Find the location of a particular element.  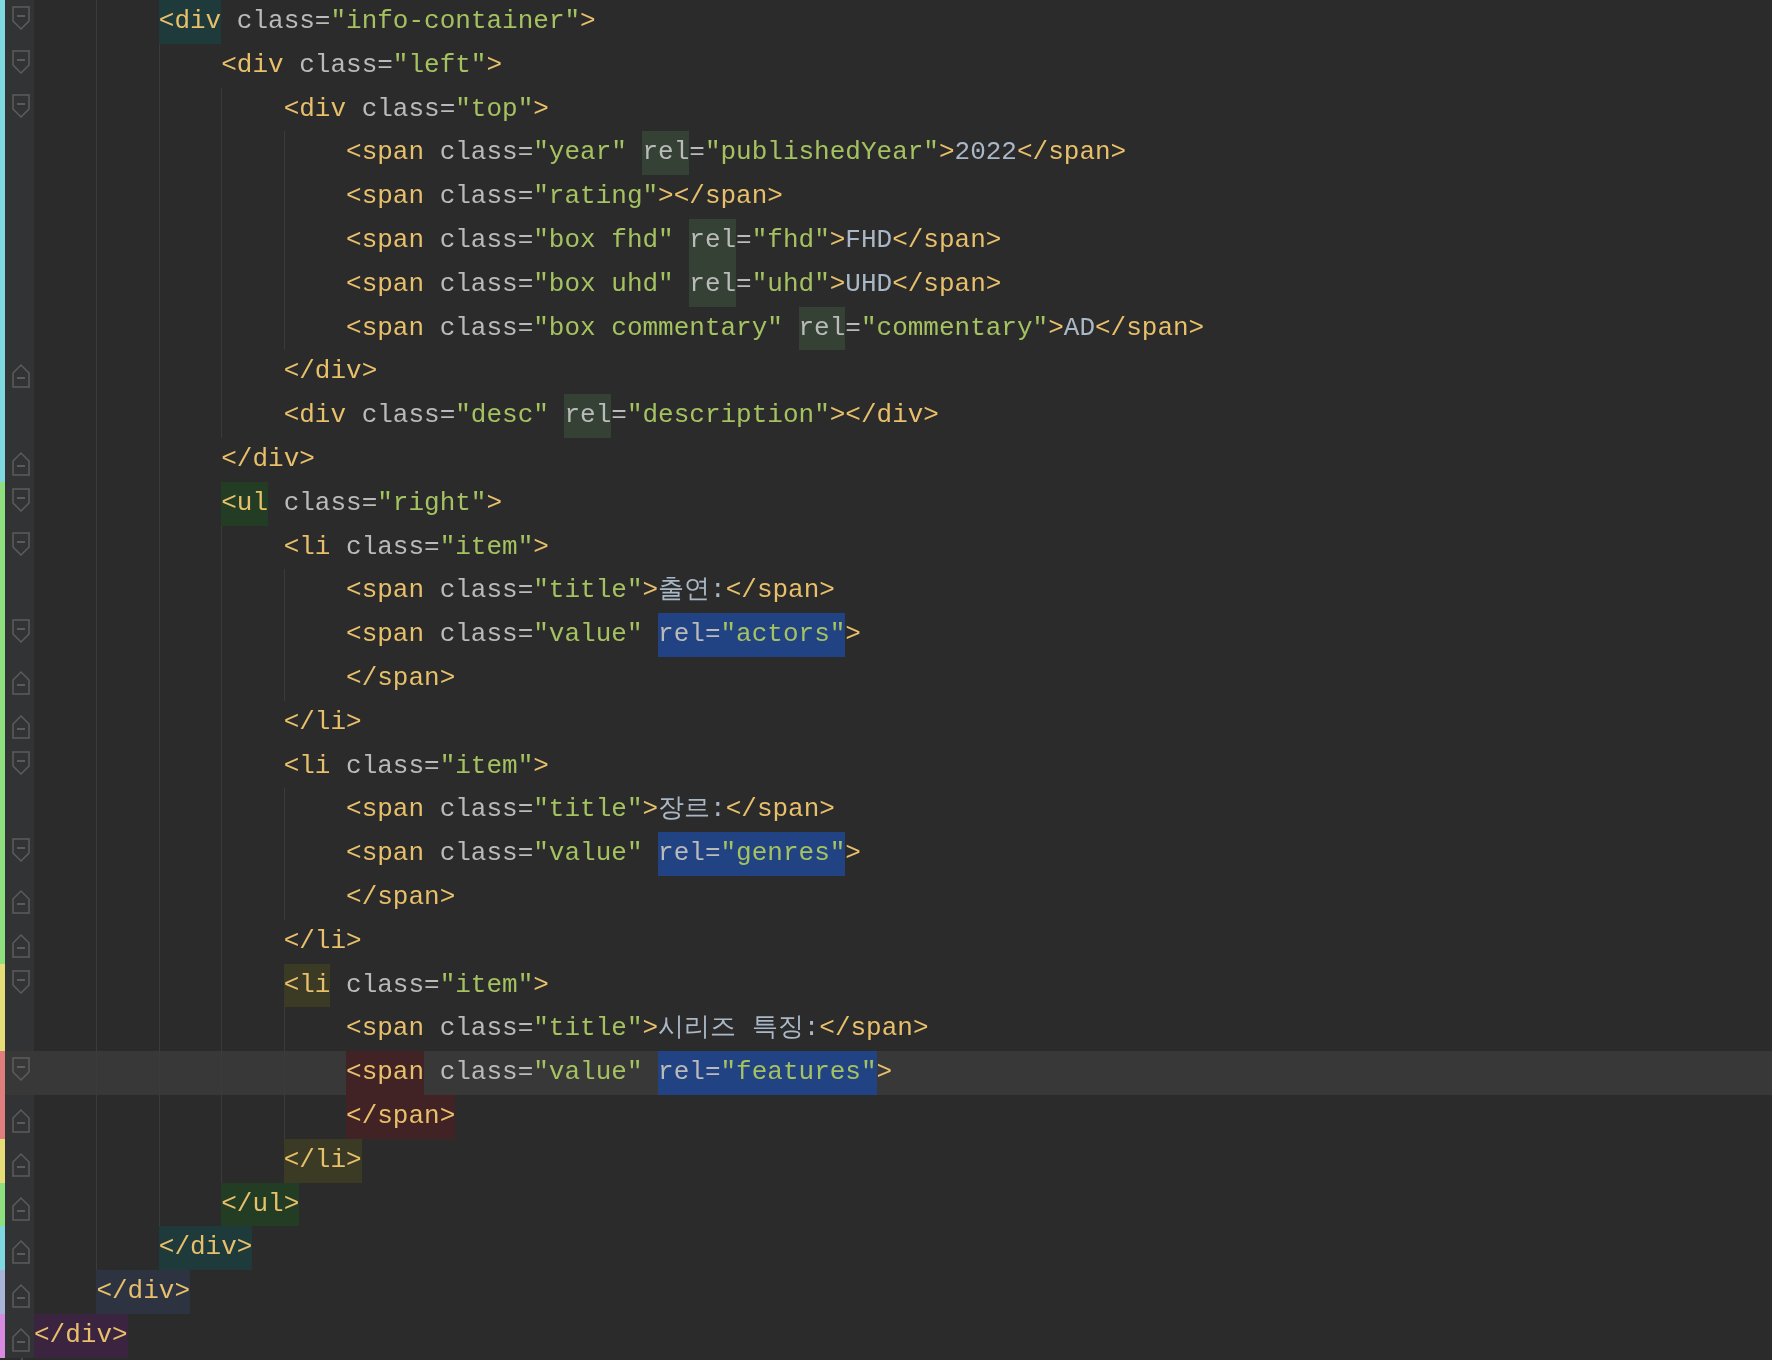

attribute-value: "top" is located at coordinates (494, 109).